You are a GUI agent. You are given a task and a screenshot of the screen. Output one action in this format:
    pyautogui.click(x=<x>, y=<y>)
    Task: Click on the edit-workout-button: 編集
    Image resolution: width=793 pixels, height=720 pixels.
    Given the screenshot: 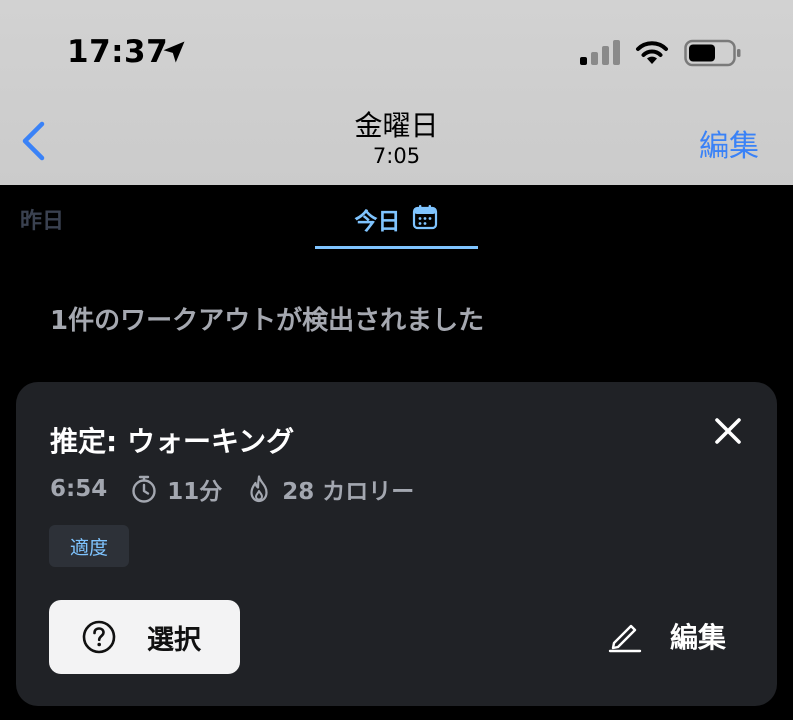 What is the action you would take?
    pyautogui.click(x=666, y=636)
    